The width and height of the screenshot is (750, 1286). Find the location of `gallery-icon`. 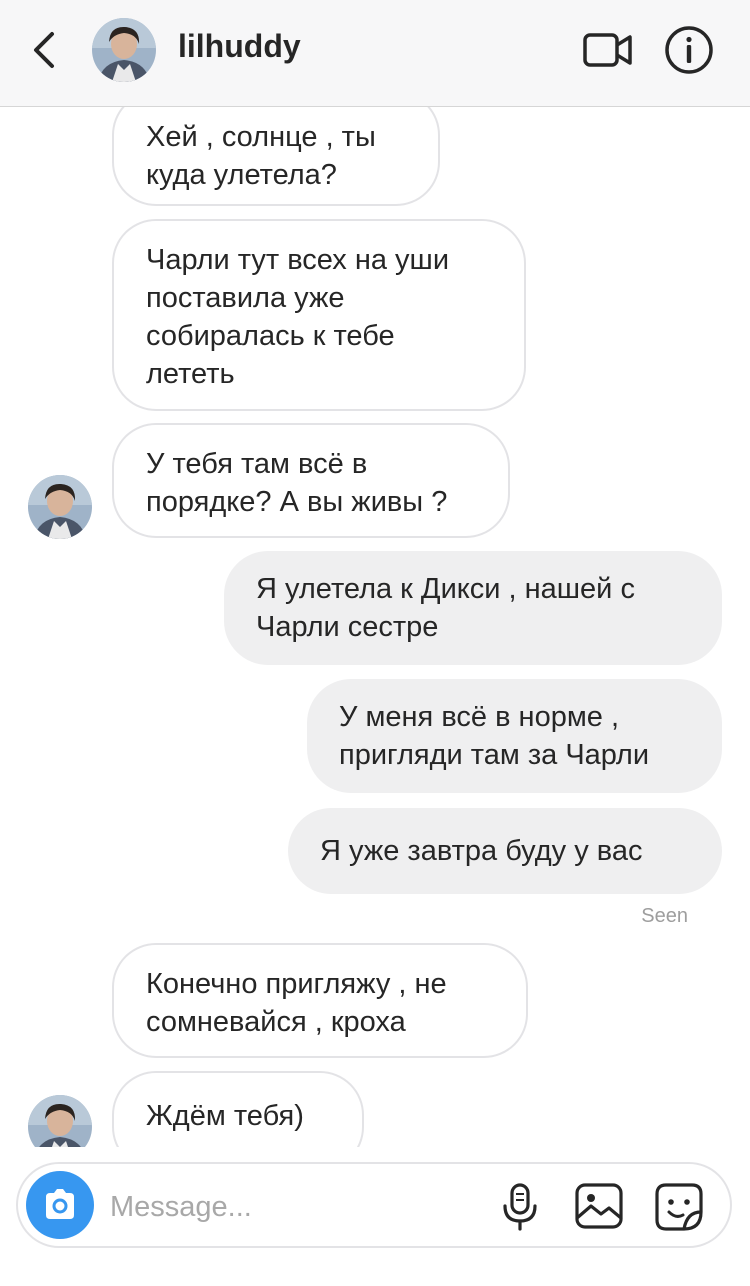

gallery-icon is located at coordinates (599, 1206).